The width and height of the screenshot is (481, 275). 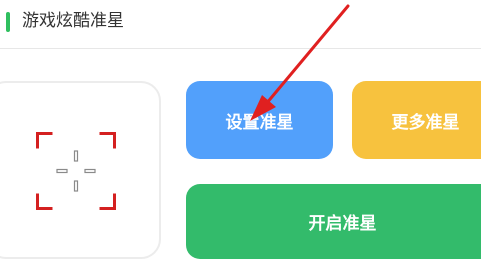 What do you see at coordinates (62, 171) in the screenshot?
I see `crosshair-tick-left` at bounding box center [62, 171].